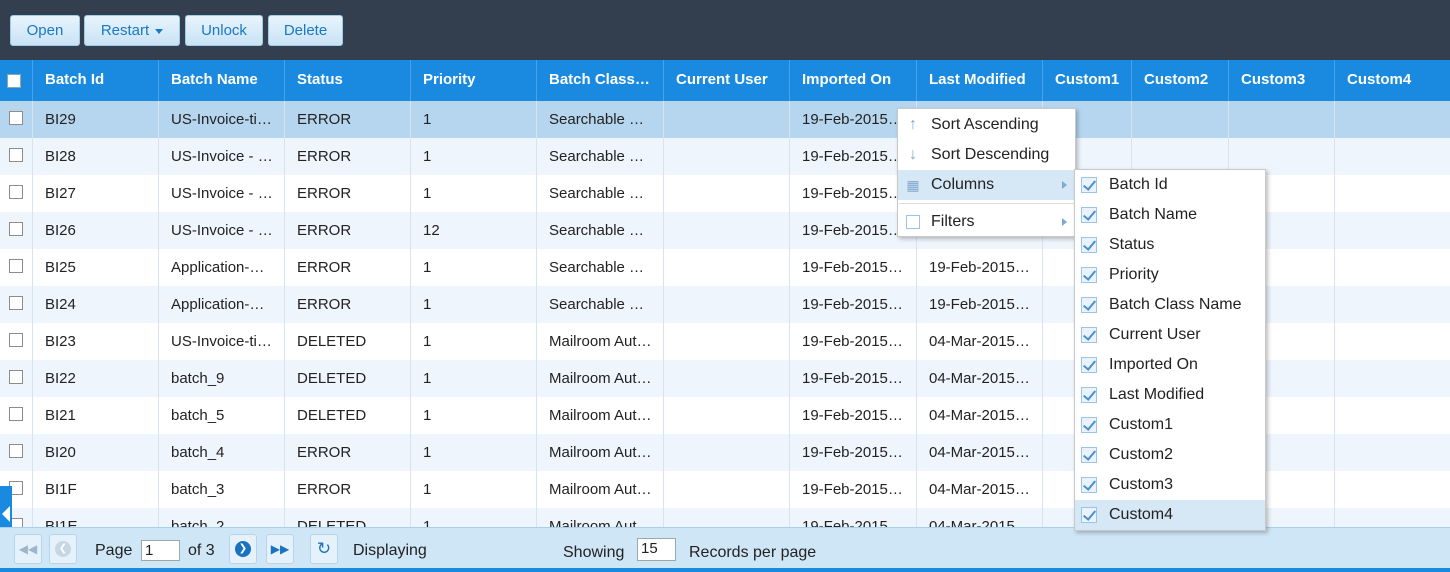 Image resolution: width=1450 pixels, height=572 pixels. I want to click on menu-item-filters: Filters, so click(986, 222).